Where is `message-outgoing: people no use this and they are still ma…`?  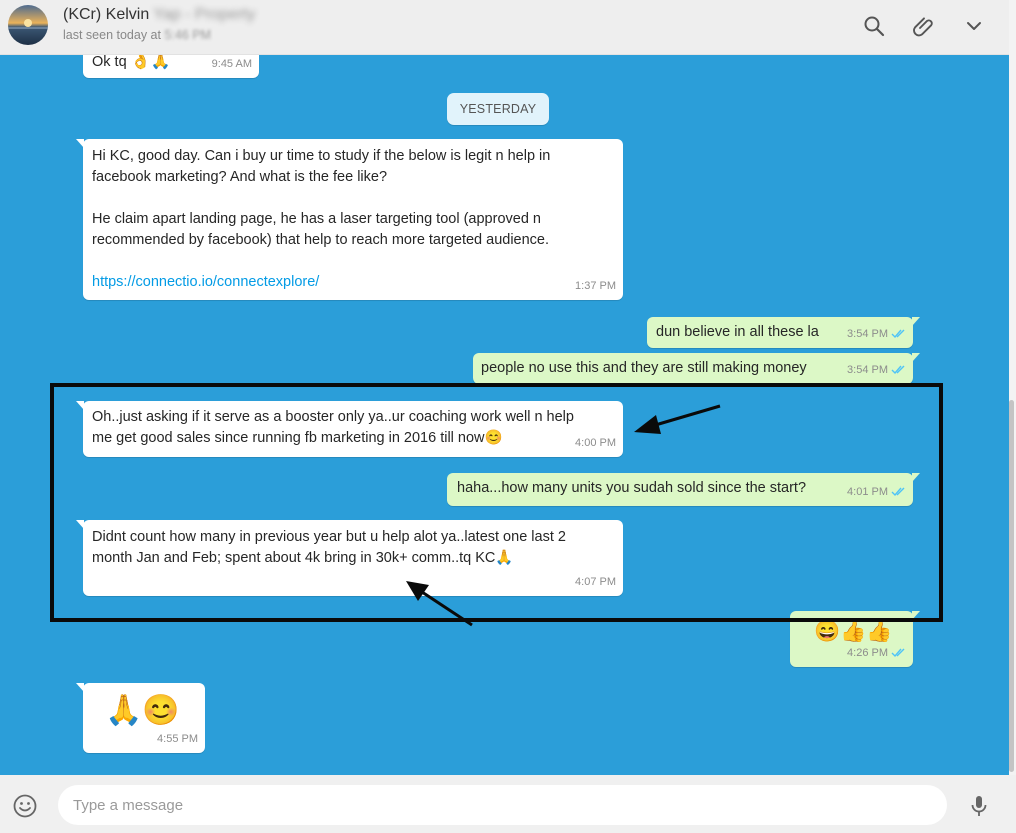 message-outgoing: people no use this and they are still ma… is located at coordinates (696, 368).